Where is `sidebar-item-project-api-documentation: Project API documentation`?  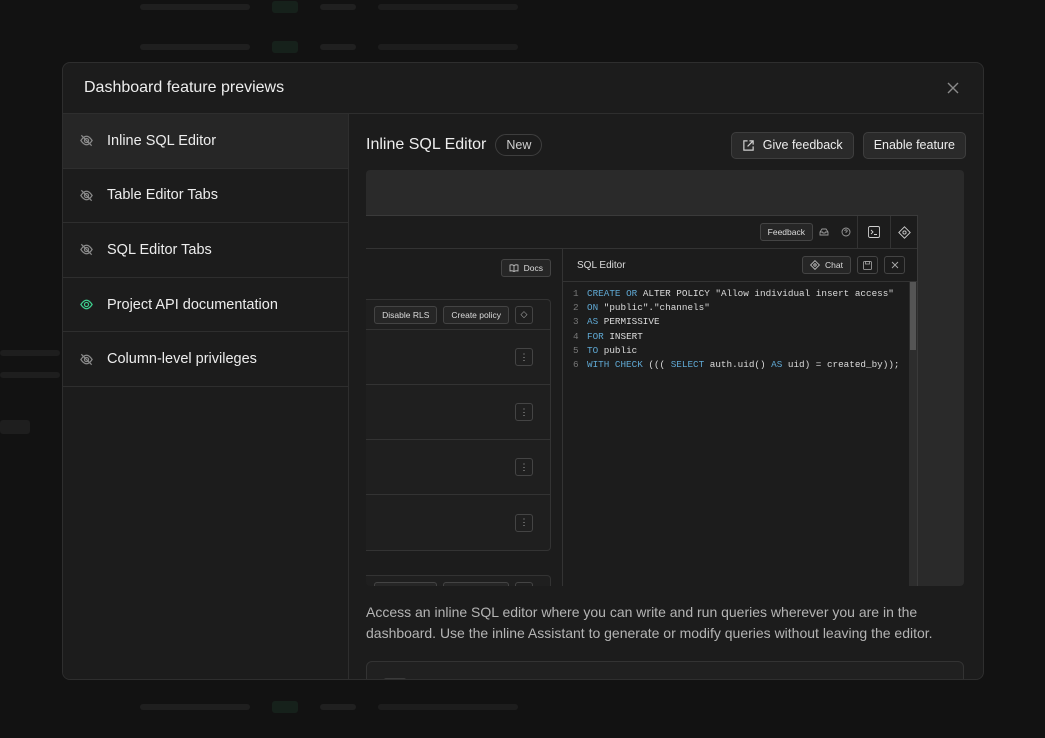
sidebar-item-project-api-documentation: Project API documentation is located at coordinates (205, 305).